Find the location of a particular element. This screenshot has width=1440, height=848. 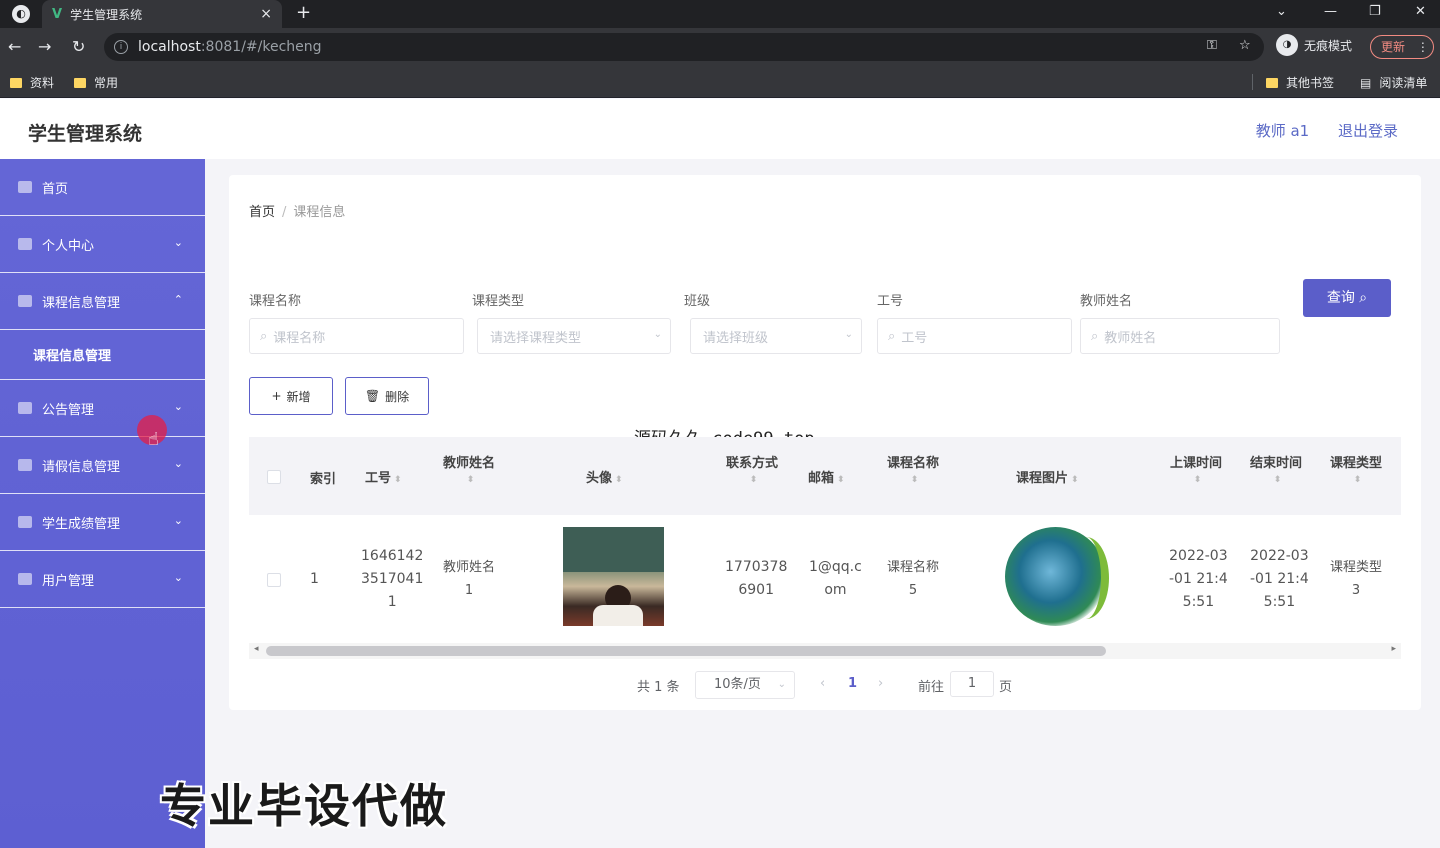

update-button: 更新 ⋮ is located at coordinates (1402, 47).